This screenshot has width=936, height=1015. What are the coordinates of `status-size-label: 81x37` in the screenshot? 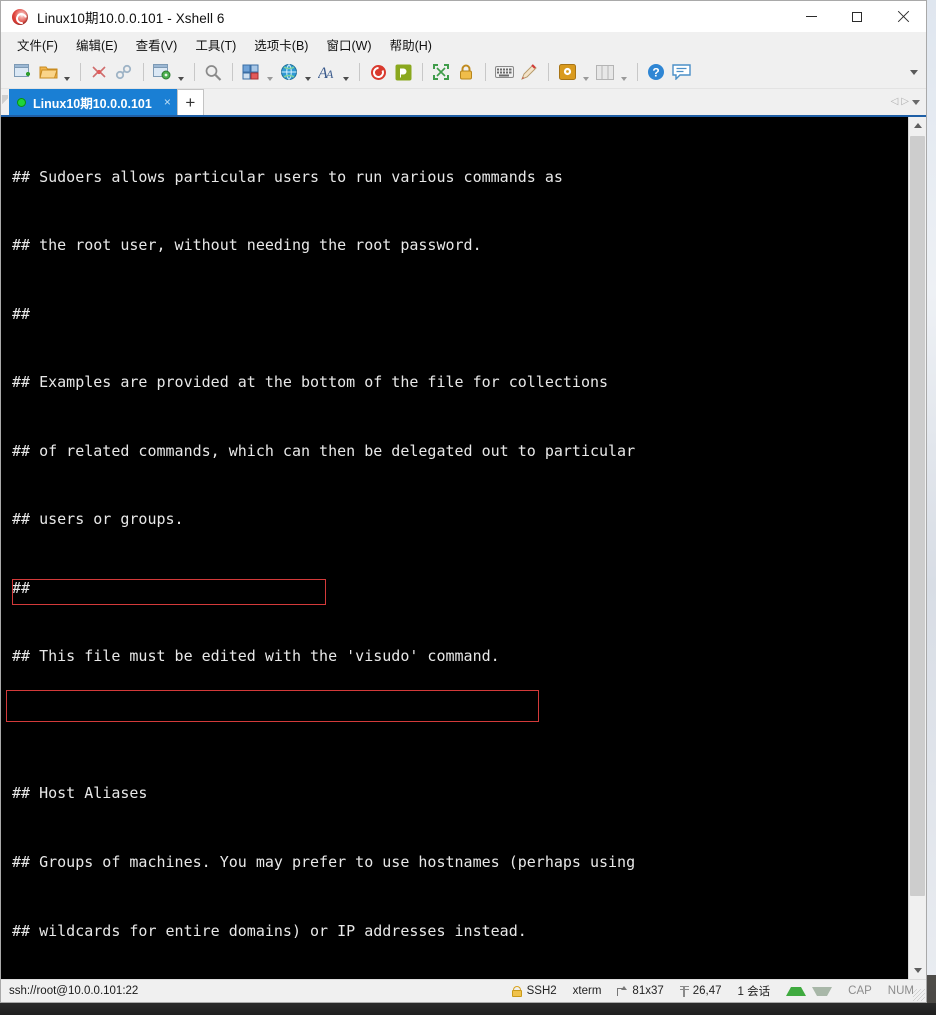 It's located at (648, 991).